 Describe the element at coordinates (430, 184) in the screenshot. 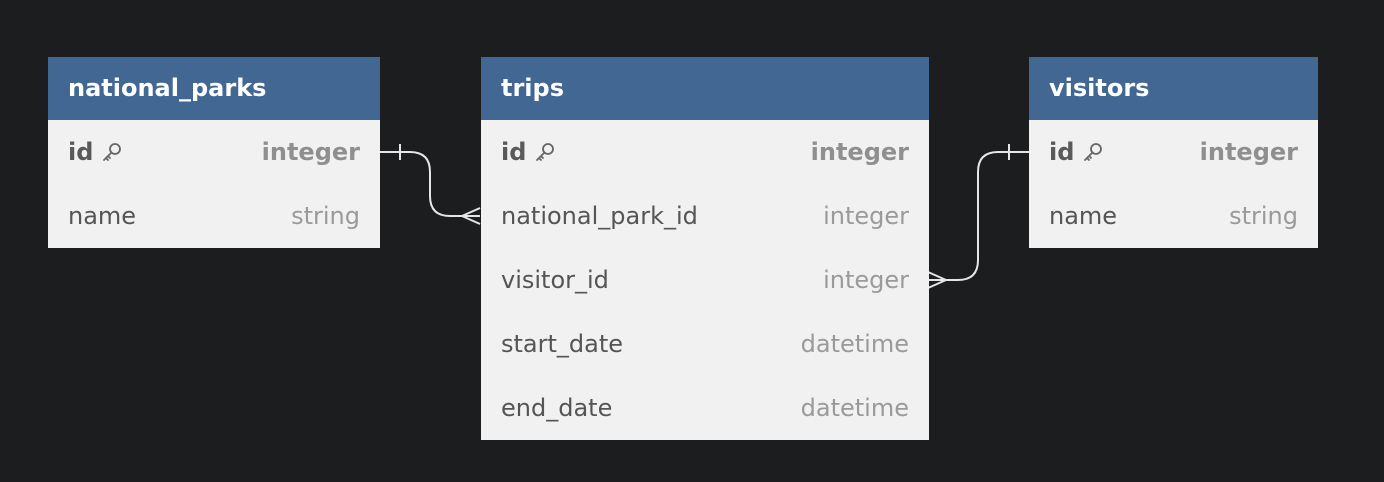

I see `connector-national-parks-trips` at that location.